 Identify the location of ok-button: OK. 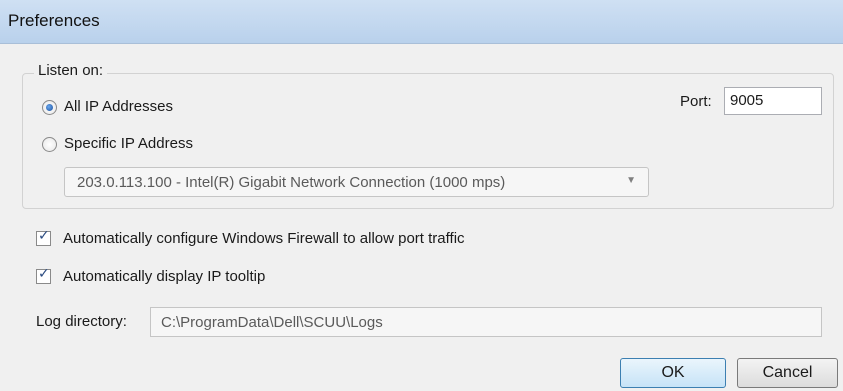
(673, 373).